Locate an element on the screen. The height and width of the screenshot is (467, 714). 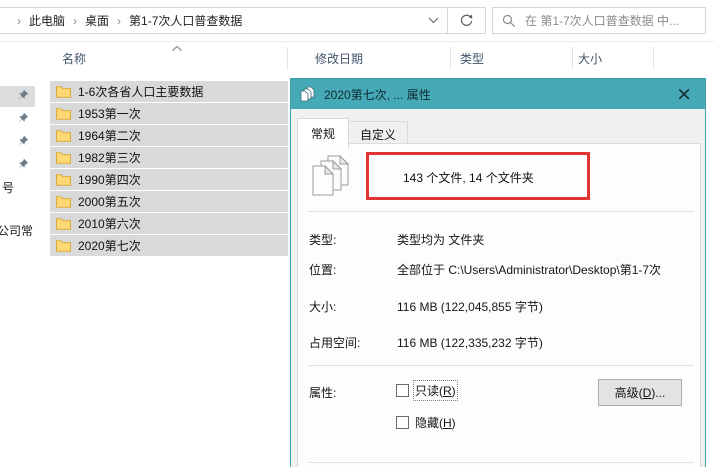
tab-general: 常规 is located at coordinates (323, 133).